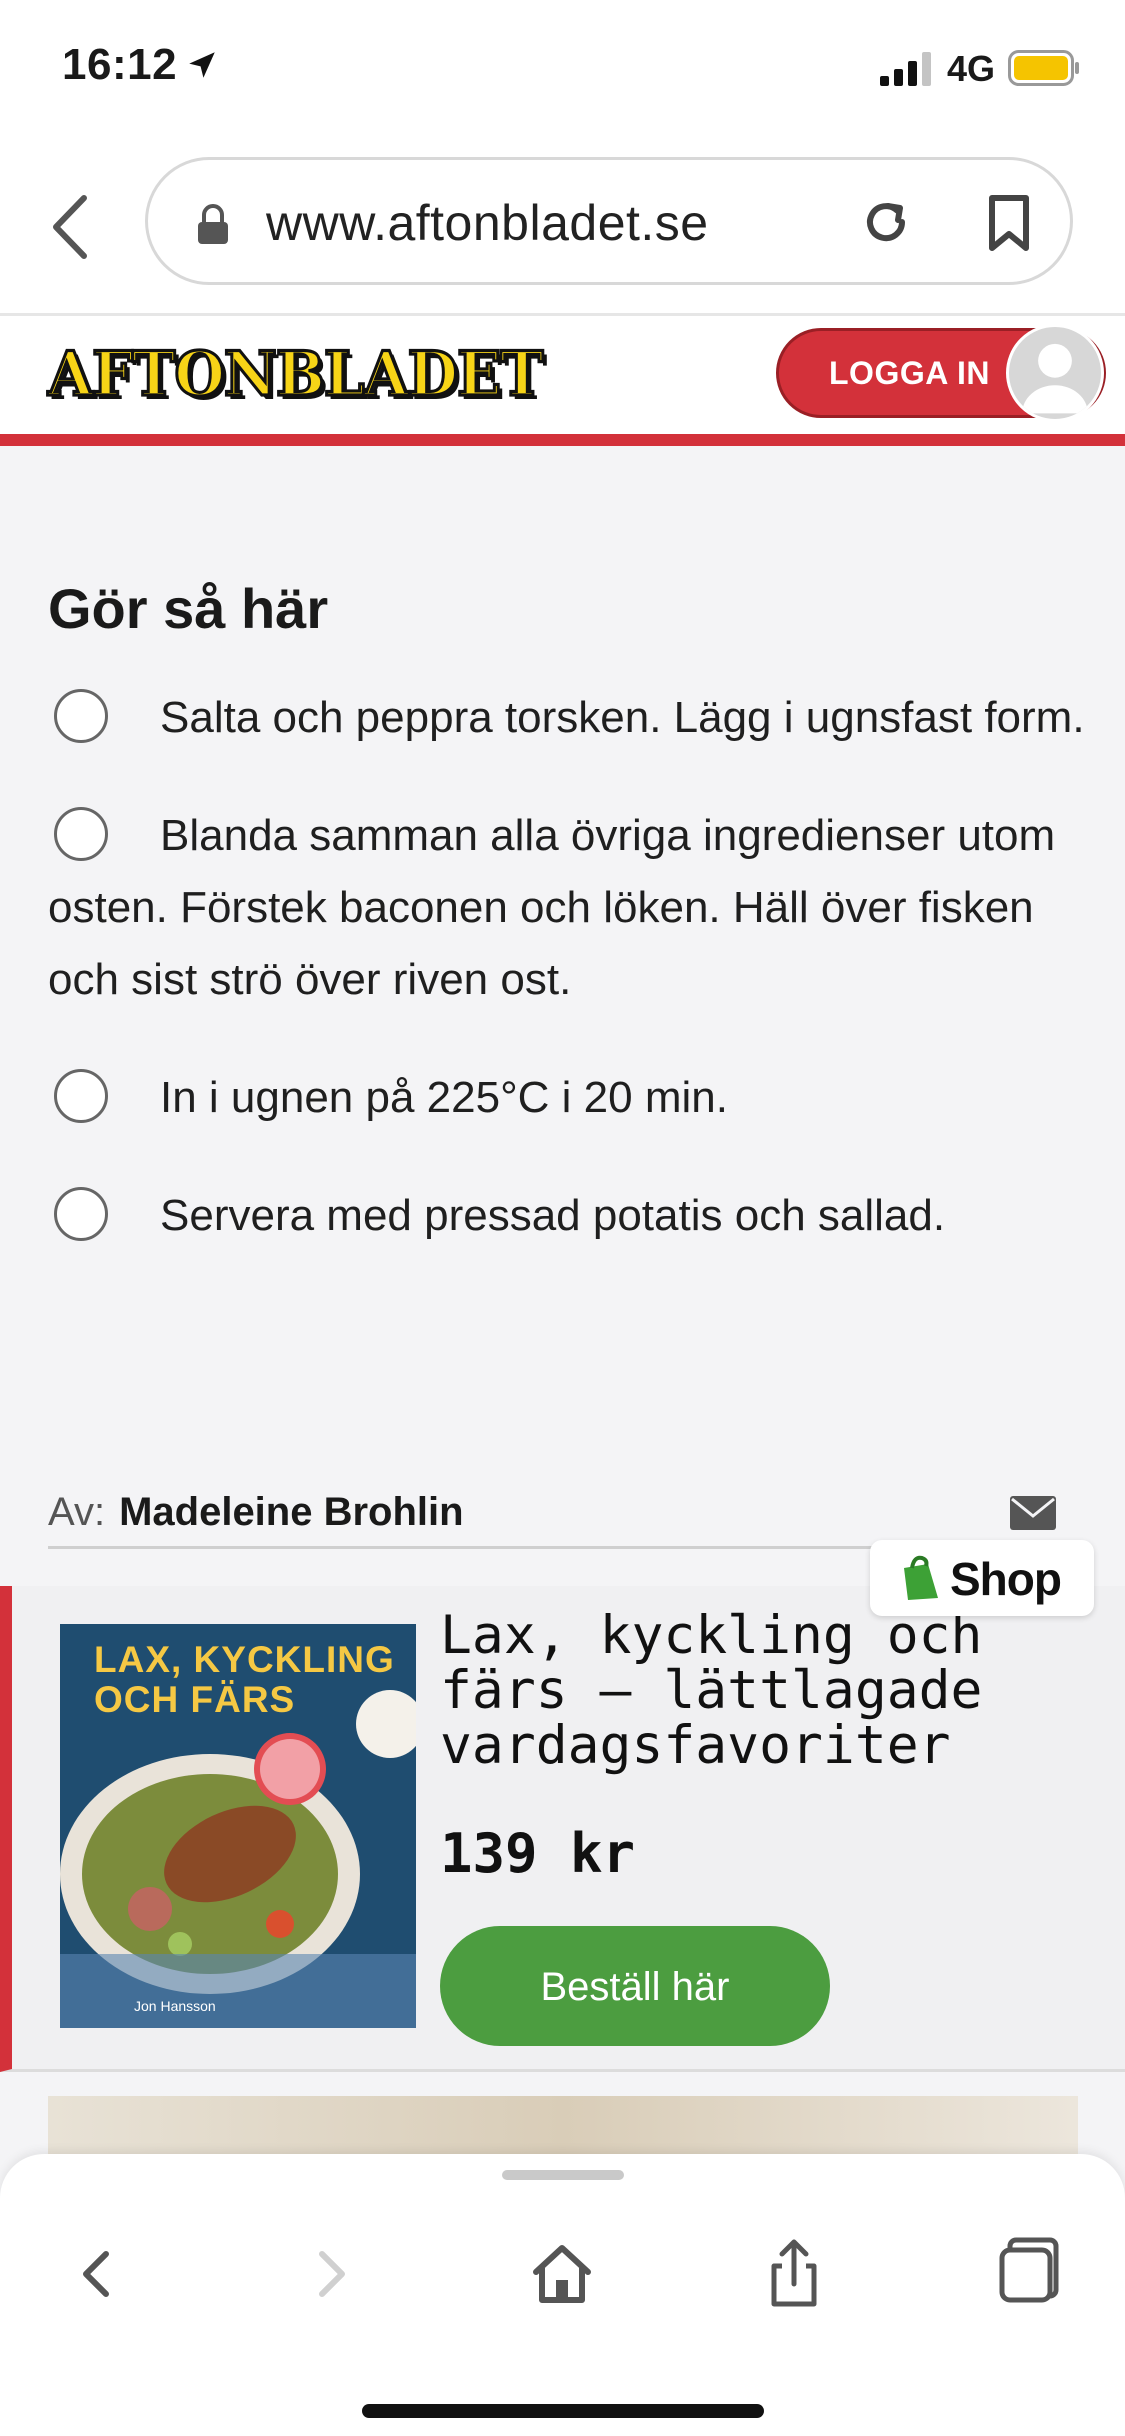 This screenshot has width=1125, height=2436. Describe the element at coordinates (971, 68) in the screenshot. I see `network-type: 4G` at that location.